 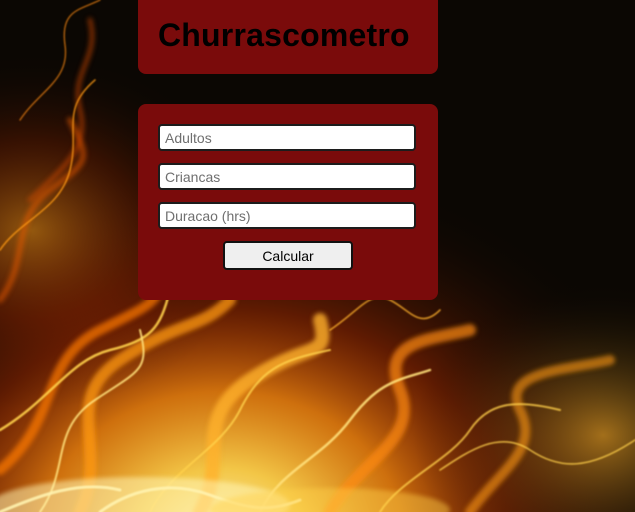 What do you see at coordinates (287, 137) in the screenshot?
I see `adults-input` at bounding box center [287, 137].